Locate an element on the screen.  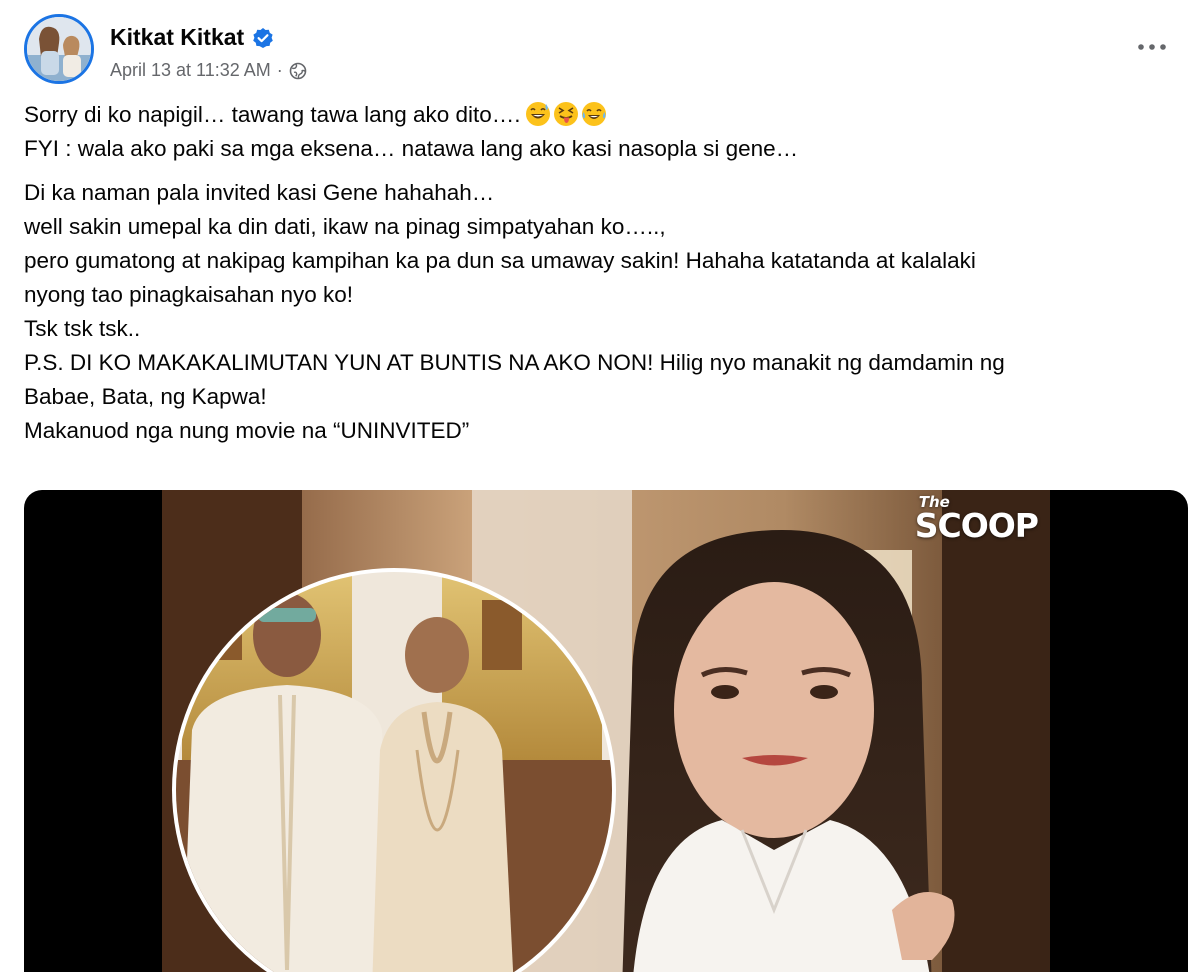
globe-icon is located at coordinates (298, 71).